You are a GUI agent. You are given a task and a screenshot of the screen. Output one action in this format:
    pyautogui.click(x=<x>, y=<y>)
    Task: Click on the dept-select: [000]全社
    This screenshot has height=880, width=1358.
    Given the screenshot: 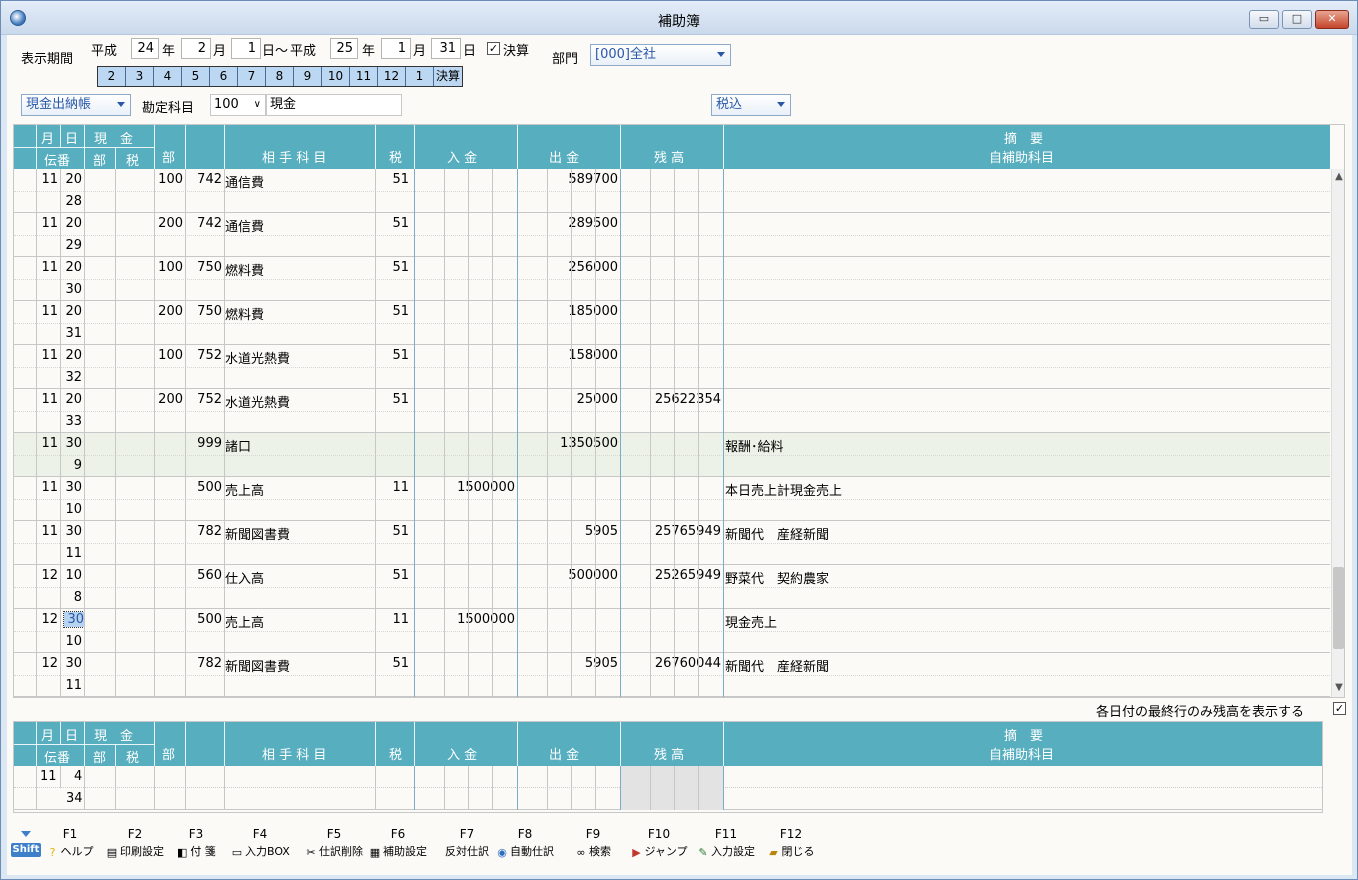 What is the action you would take?
    pyautogui.click(x=660, y=55)
    